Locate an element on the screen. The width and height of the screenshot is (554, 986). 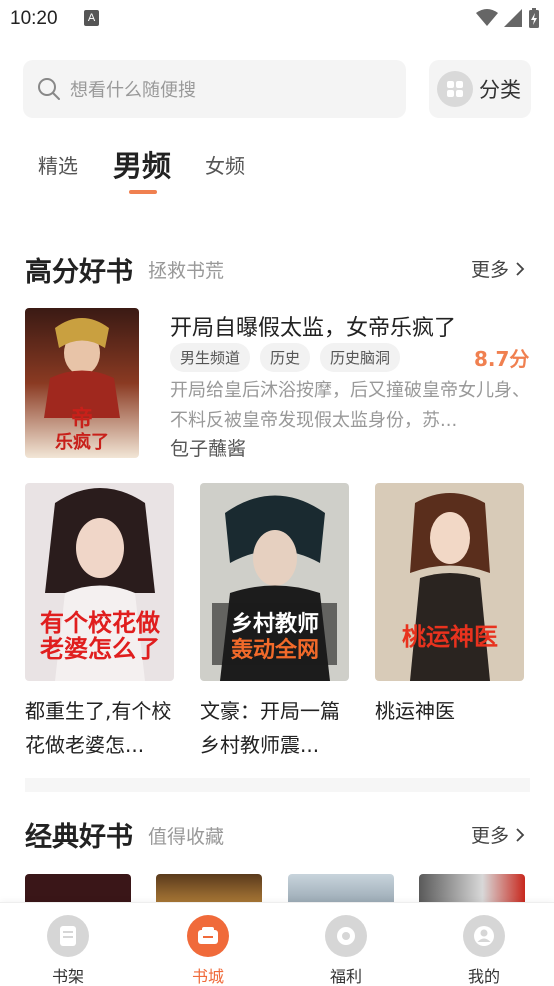
bottom-navigation: 书架 书城 福利 我的 is located at coordinates (277, 944).